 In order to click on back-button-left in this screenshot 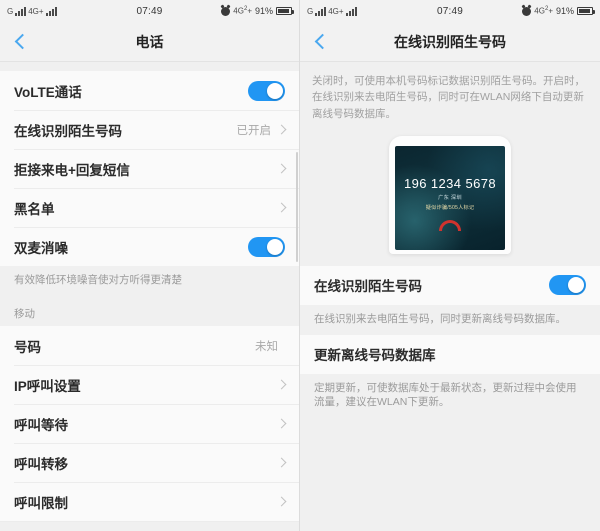, I will do `click(22, 42)`.